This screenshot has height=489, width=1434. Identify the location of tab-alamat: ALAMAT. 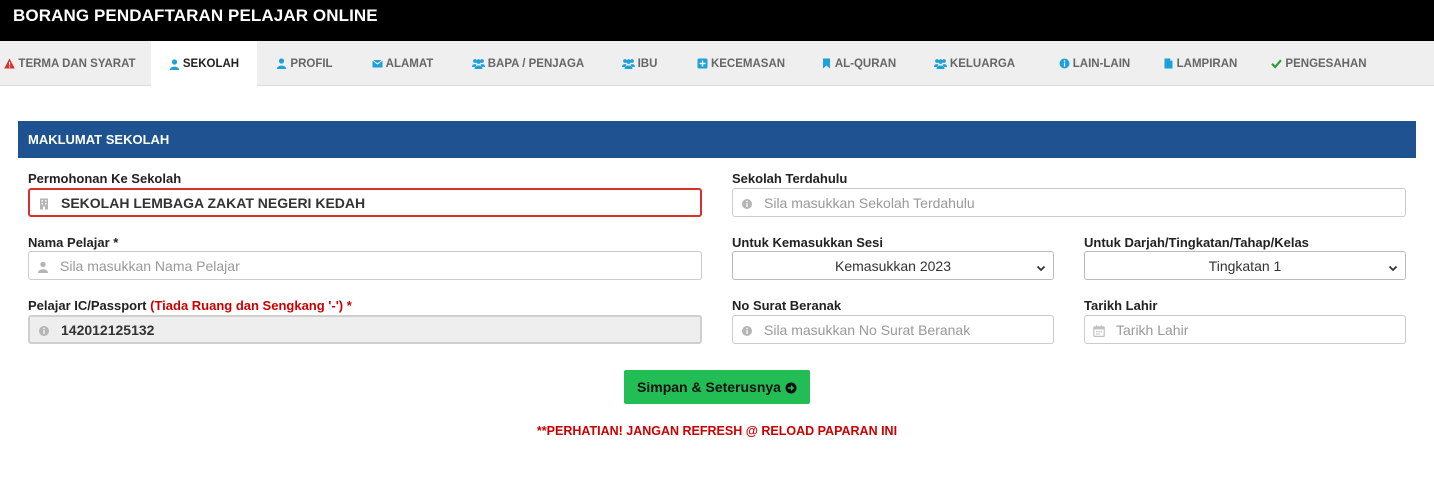
(402, 63).